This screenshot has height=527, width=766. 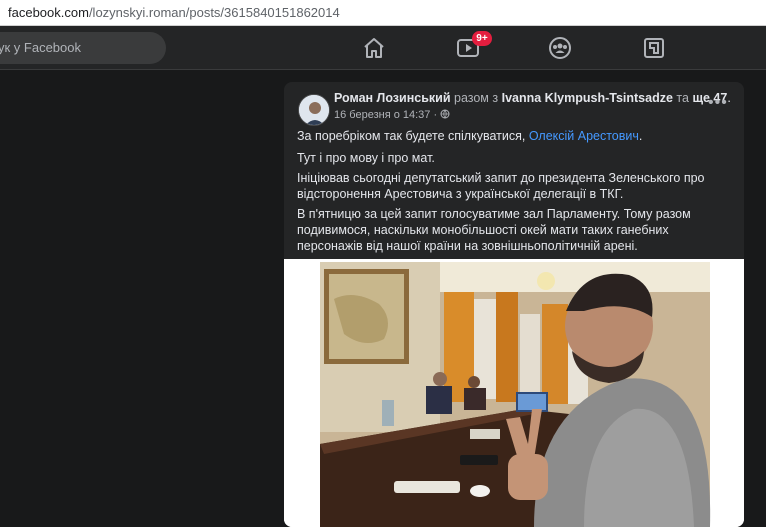 What do you see at coordinates (482, 38) in the screenshot?
I see `notification-badge: 9+` at bounding box center [482, 38].